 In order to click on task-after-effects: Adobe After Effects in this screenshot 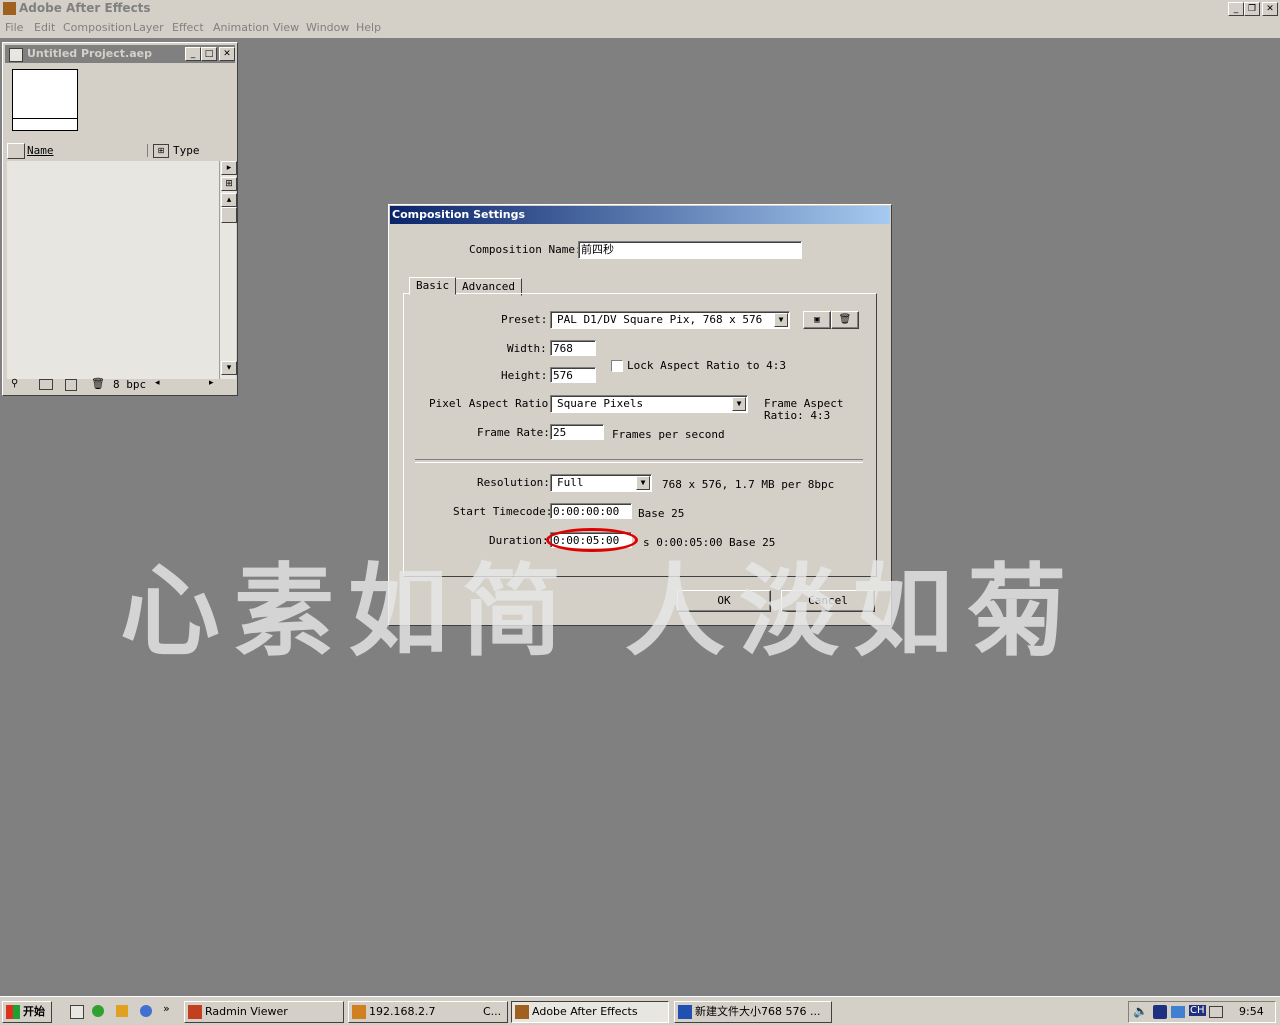, I will do `click(590, 1012)`.